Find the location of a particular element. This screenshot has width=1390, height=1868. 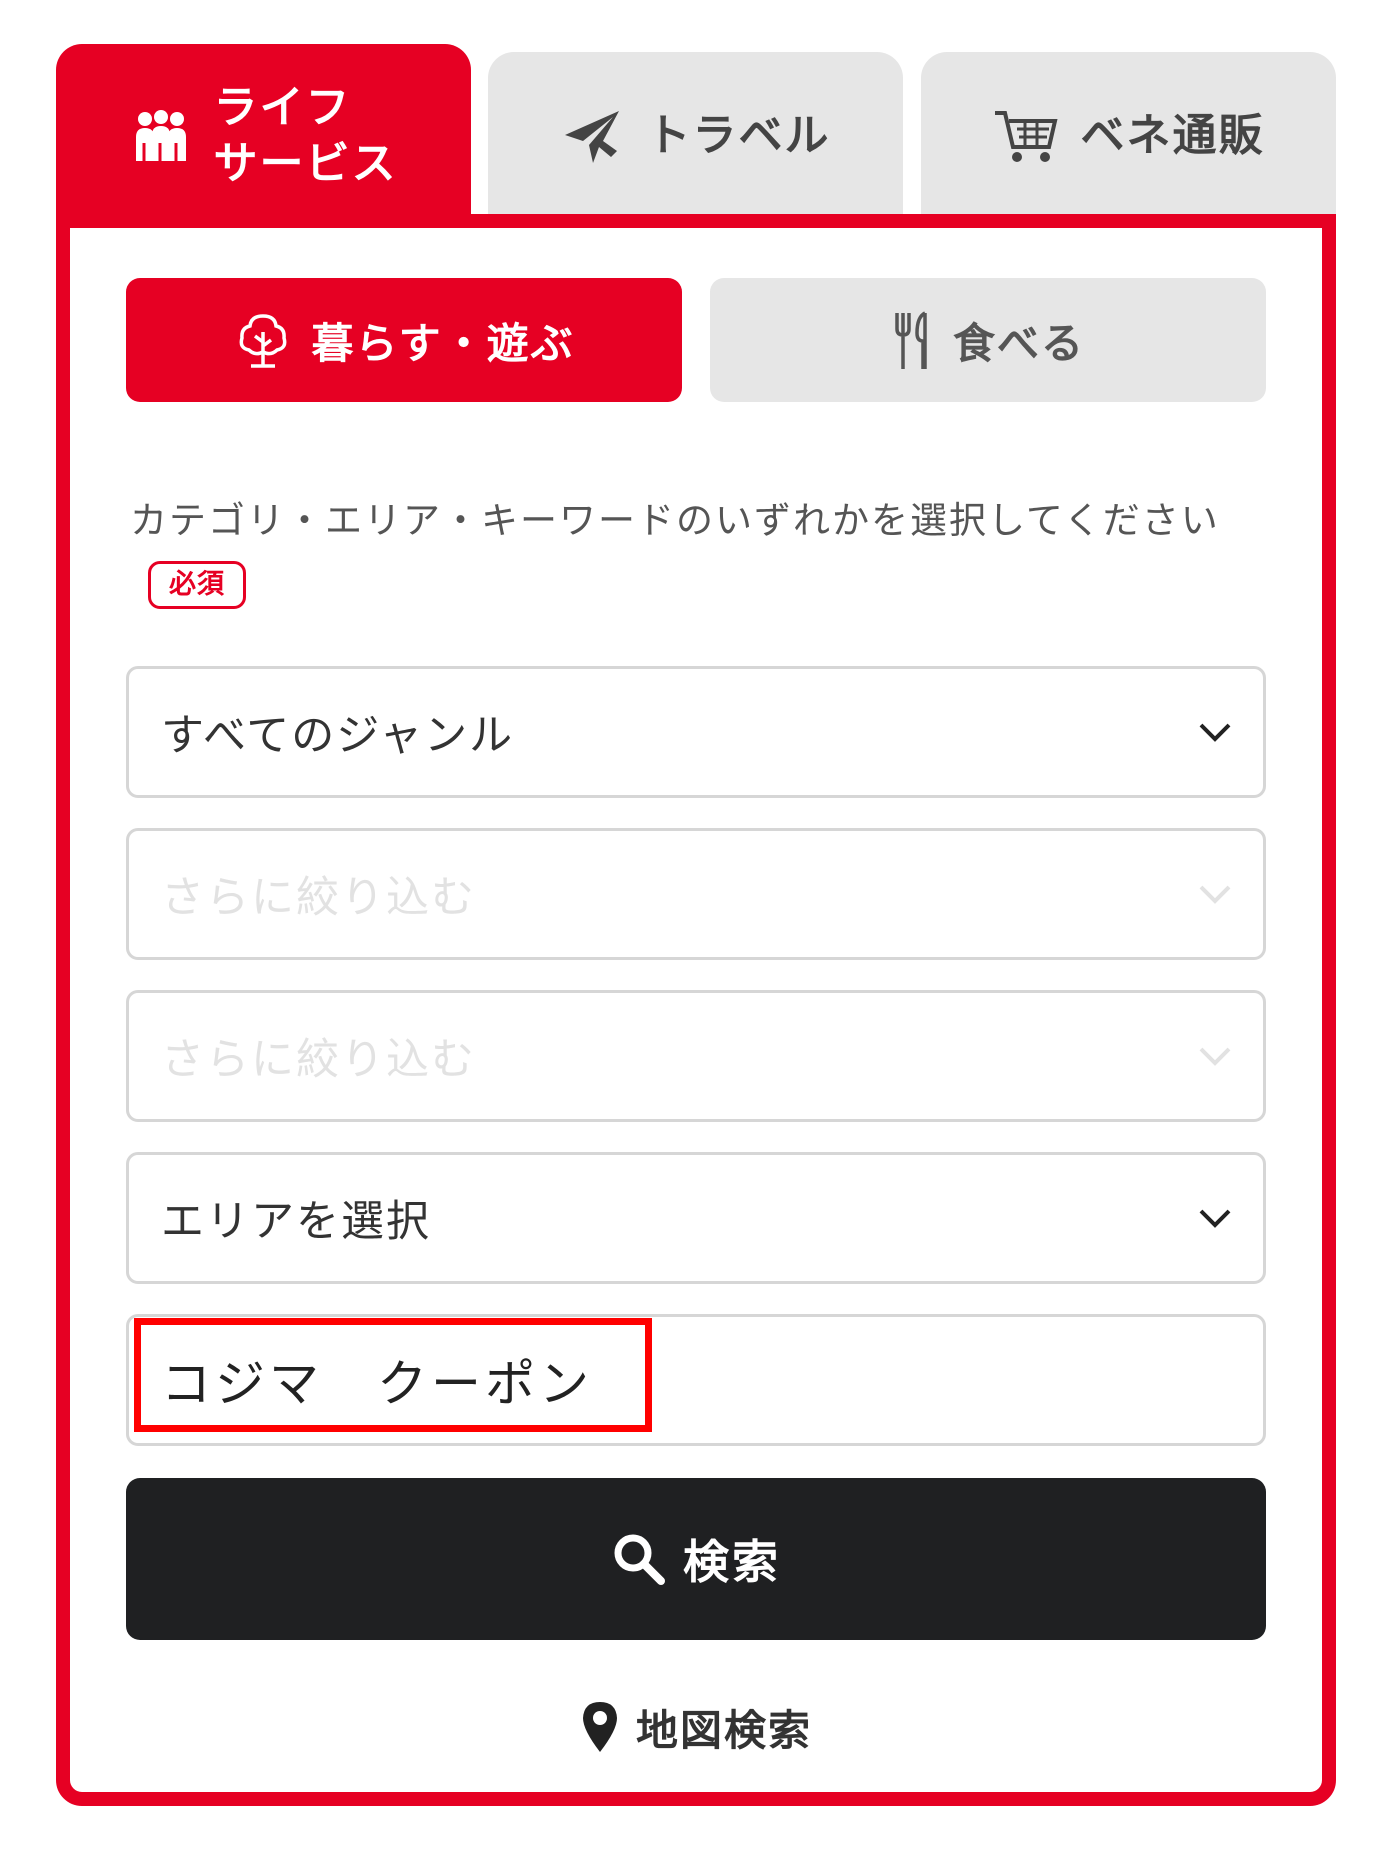

search-button: 検索 is located at coordinates (696, 1559).